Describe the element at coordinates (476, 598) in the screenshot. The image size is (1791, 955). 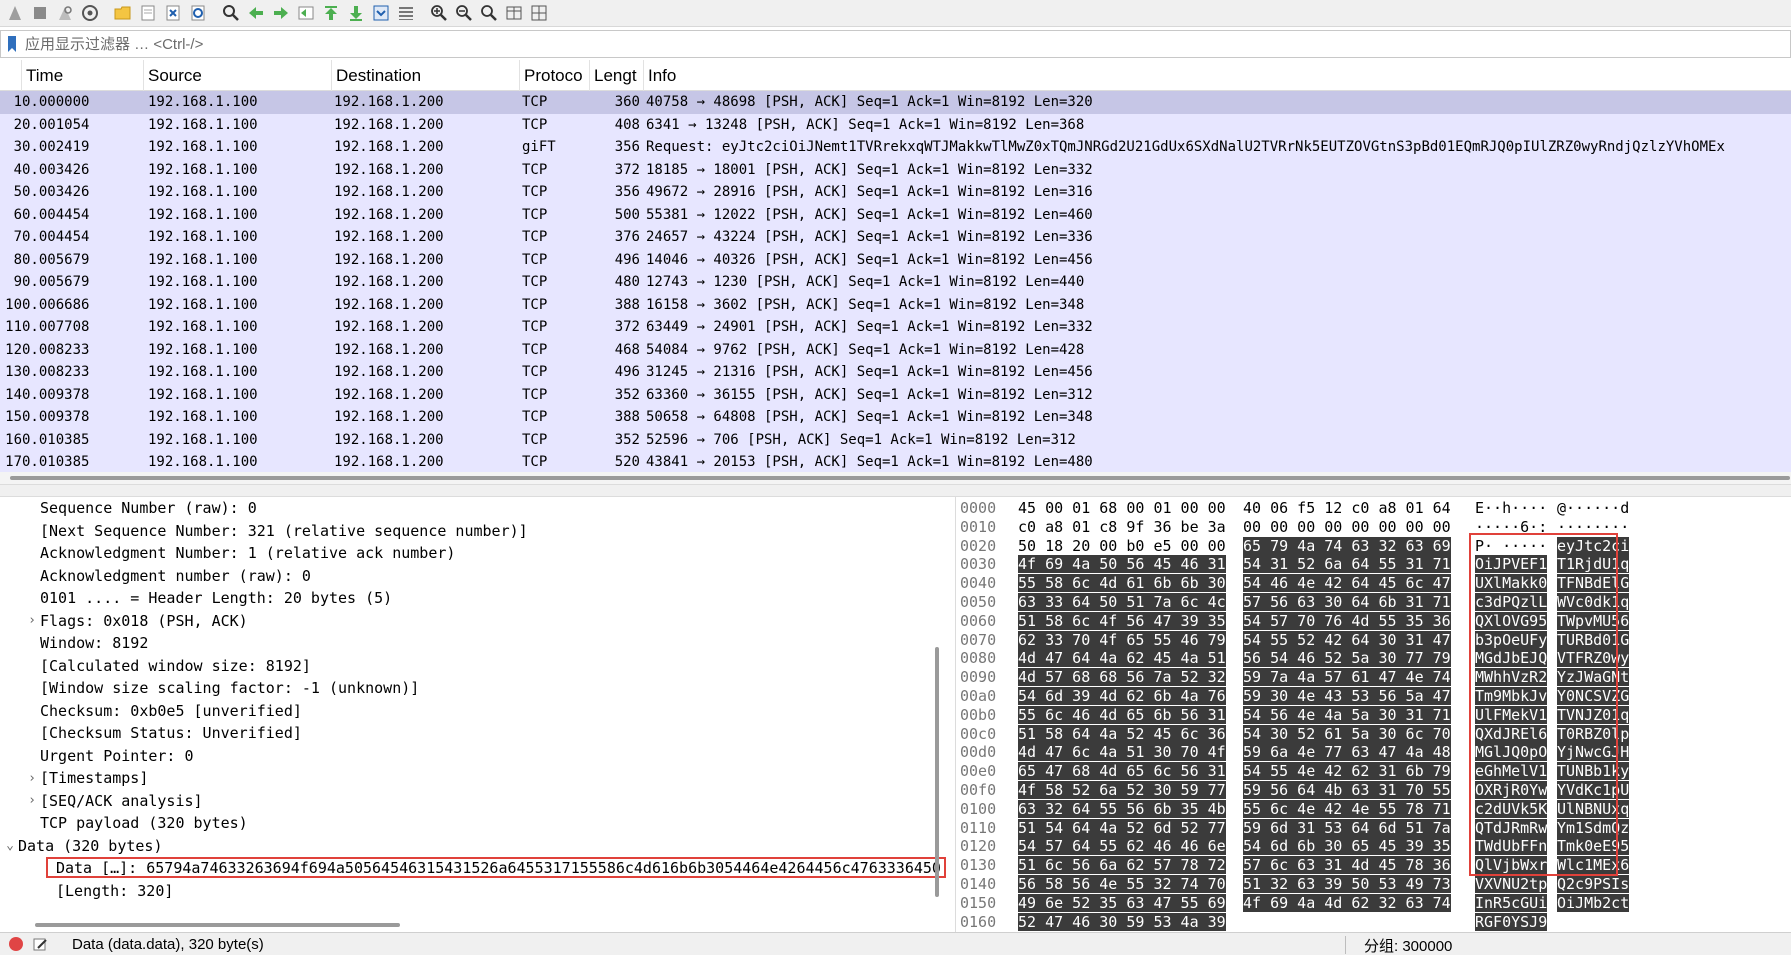
I see `tree-item: 0101 .... = Header Length: 20 bytes (5)` at that location.